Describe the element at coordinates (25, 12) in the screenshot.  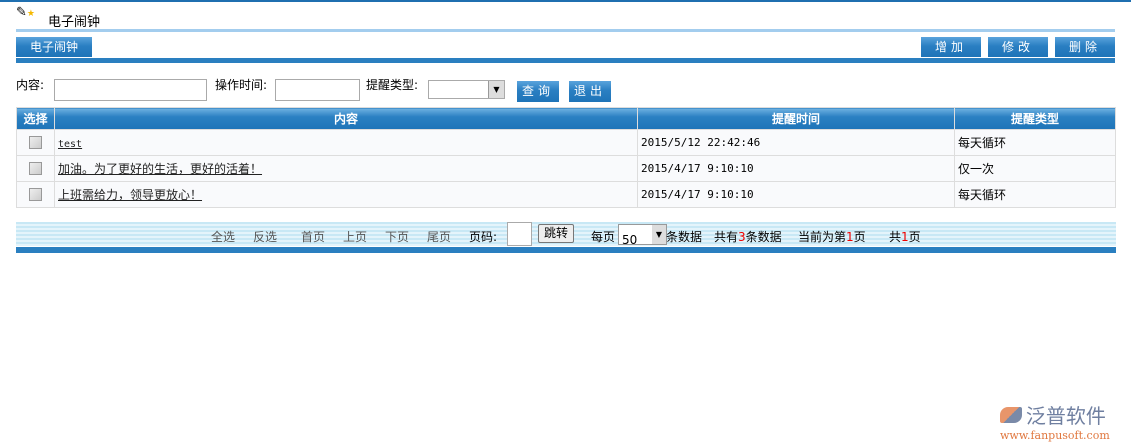
I see `pen-star-icon: ✎★` at that location.